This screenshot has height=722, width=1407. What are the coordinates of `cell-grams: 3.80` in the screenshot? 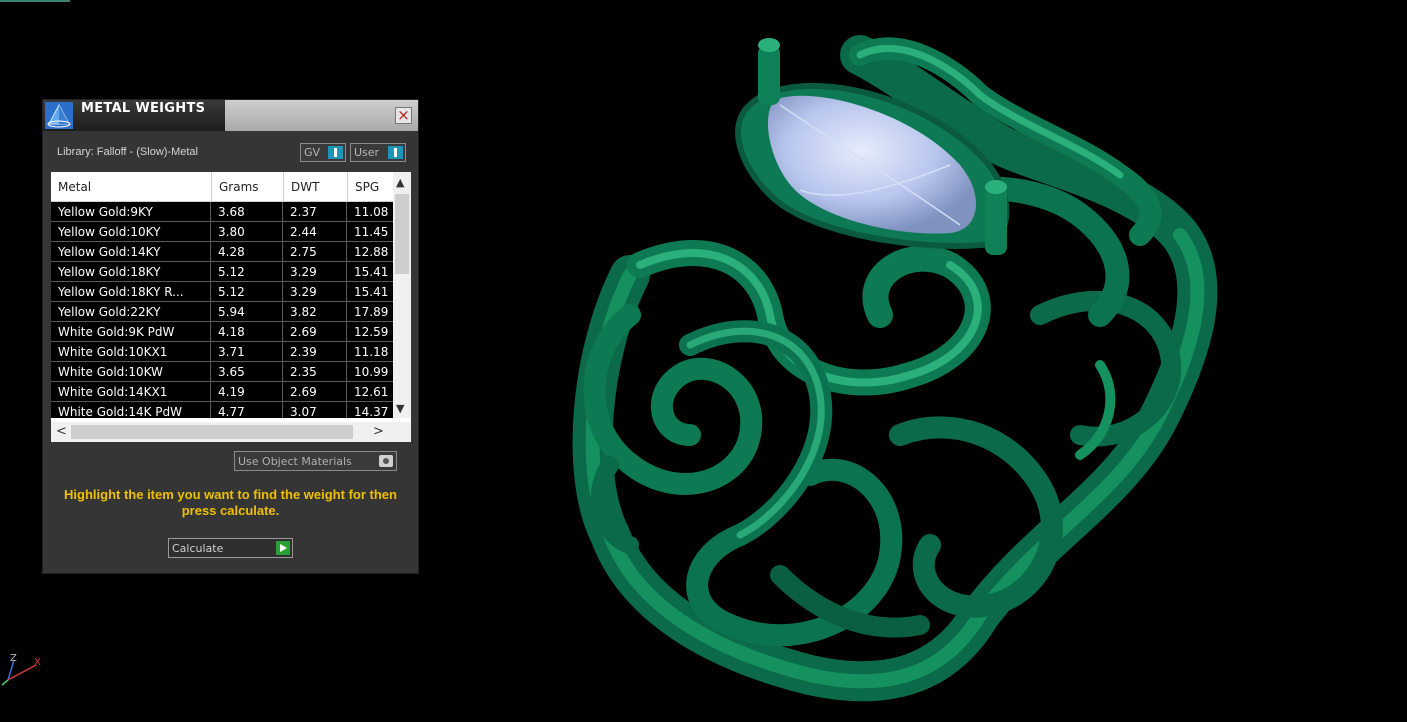 It's located at (247, 231).